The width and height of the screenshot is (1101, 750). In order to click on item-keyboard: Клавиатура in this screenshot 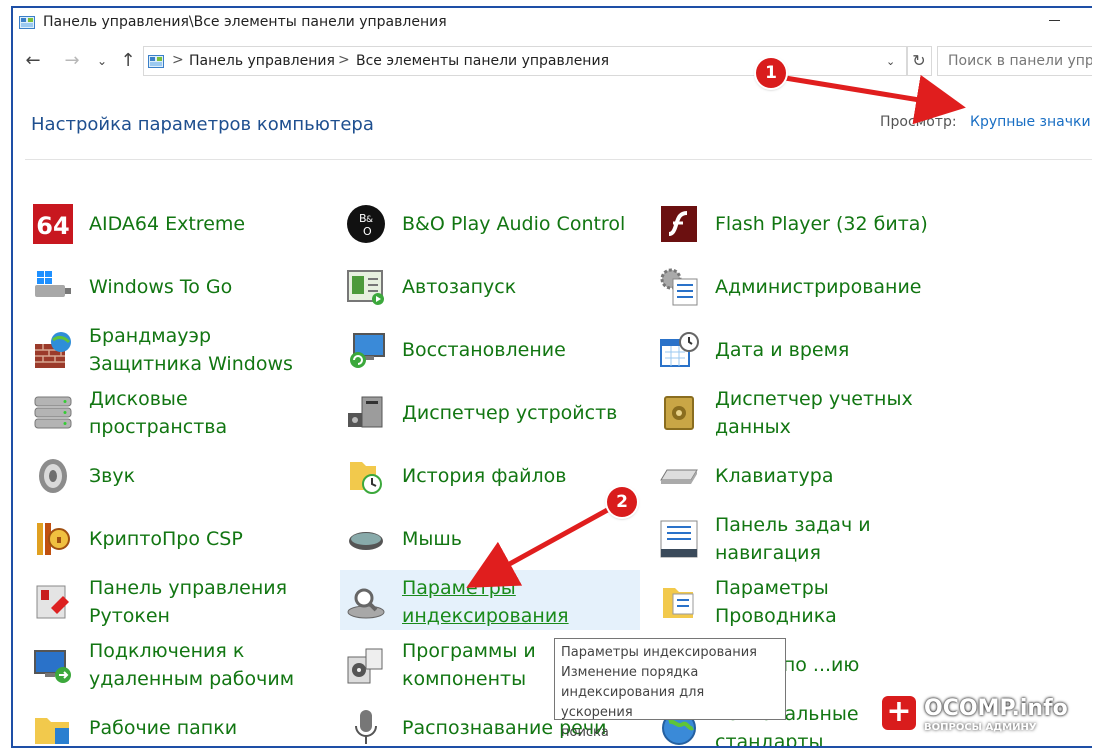, I will do `click(803, 474)`.